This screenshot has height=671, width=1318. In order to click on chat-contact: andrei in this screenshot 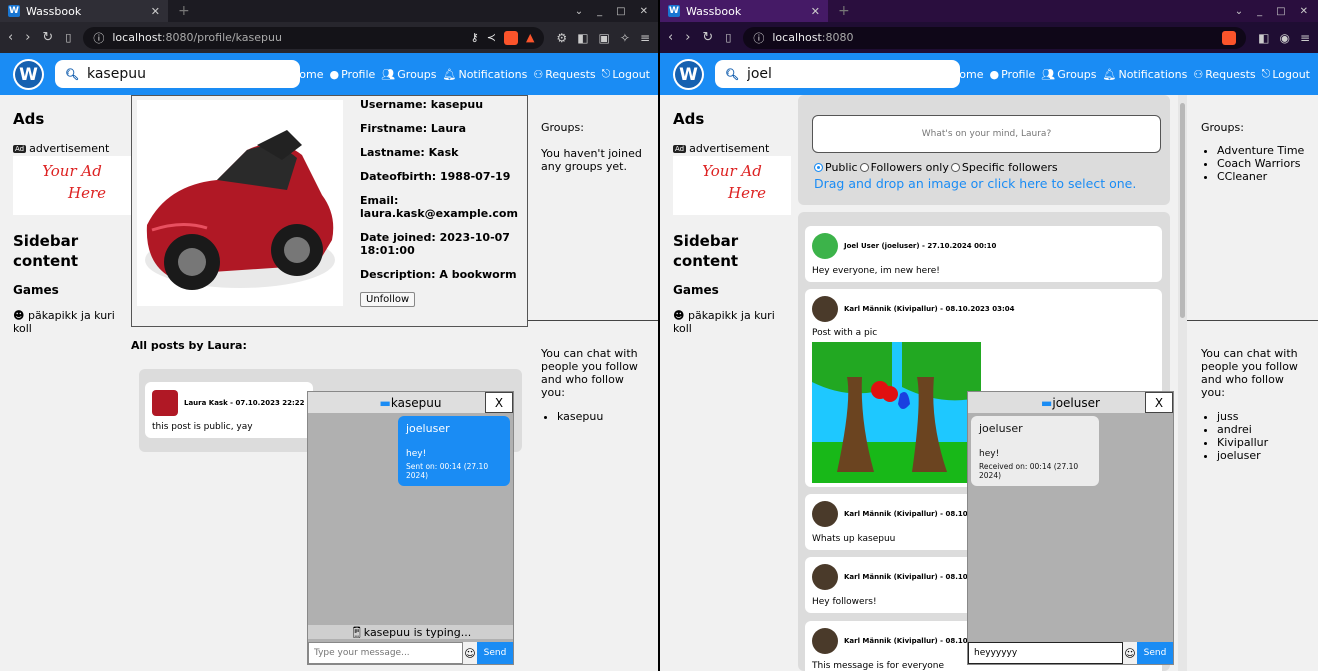, I will do `click(1264, 429)`.